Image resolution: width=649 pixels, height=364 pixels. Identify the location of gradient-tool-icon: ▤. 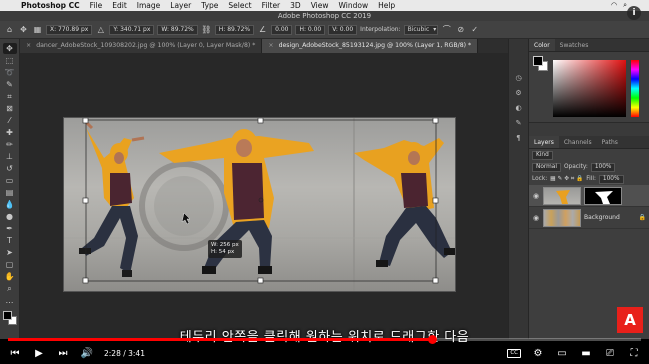
(10, 192).